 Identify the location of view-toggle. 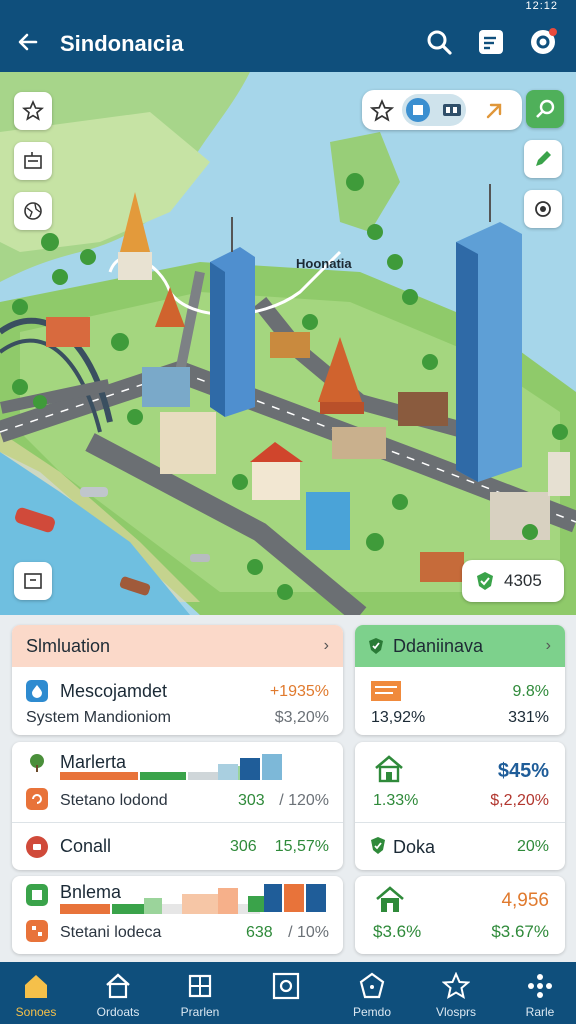
(434, 110).